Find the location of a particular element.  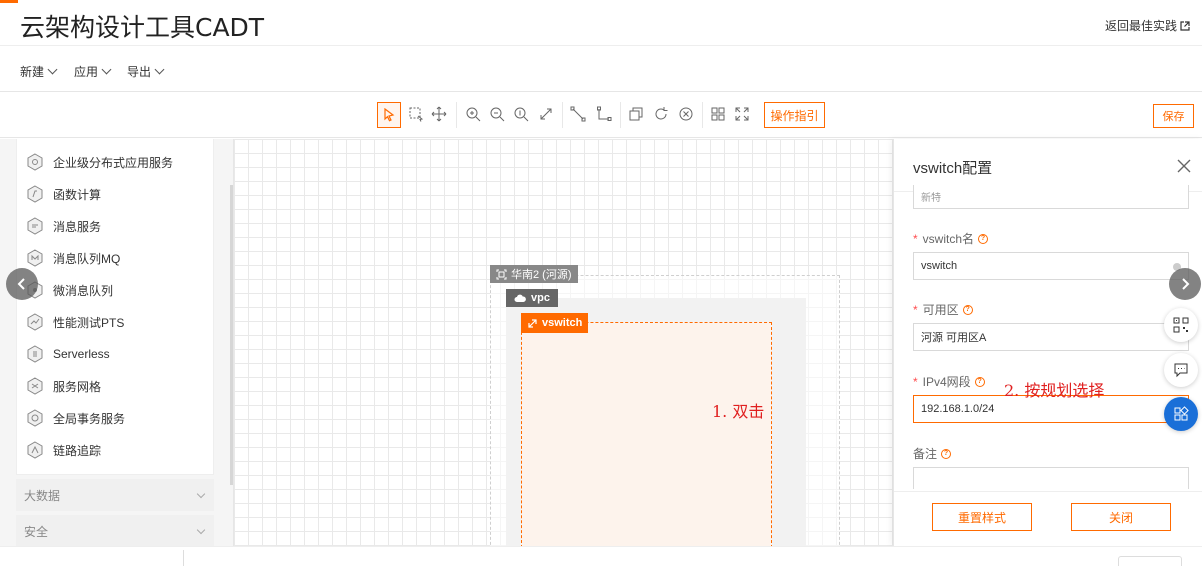

qr-code-button is located at coordinates (1181, 325).